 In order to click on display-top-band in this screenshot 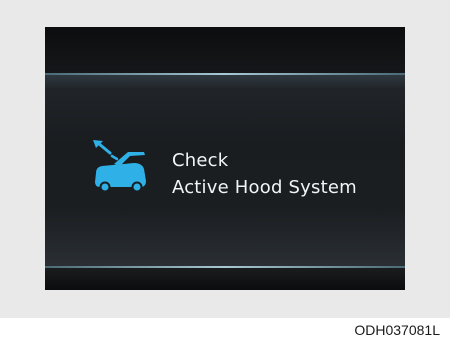, I will do `click(225, 50)`.